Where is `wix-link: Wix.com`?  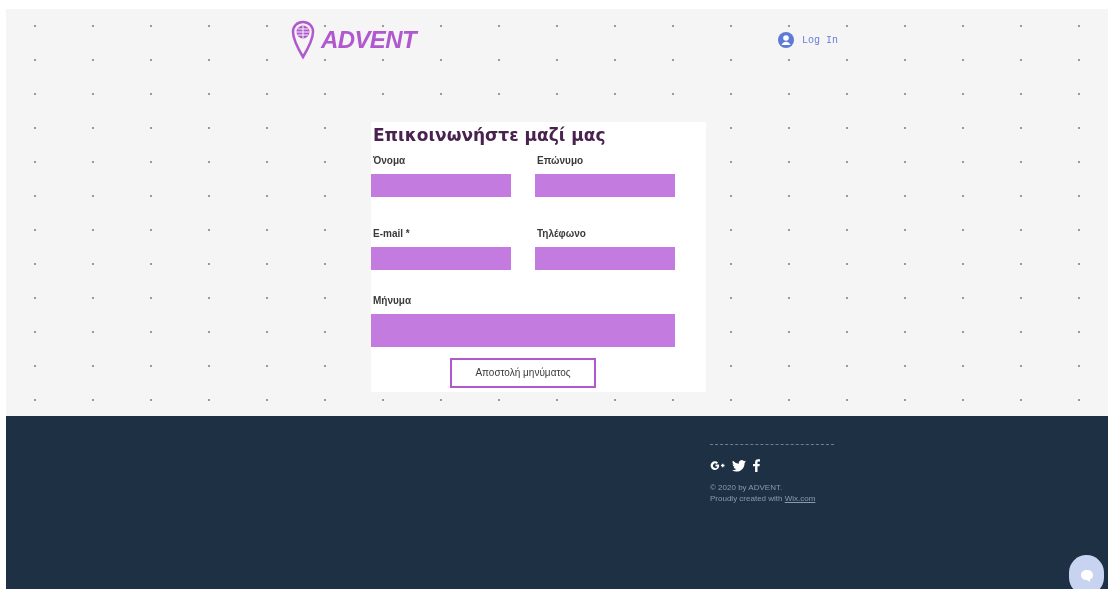 wix-link: Wix.com is located at coordinates (800, 498).